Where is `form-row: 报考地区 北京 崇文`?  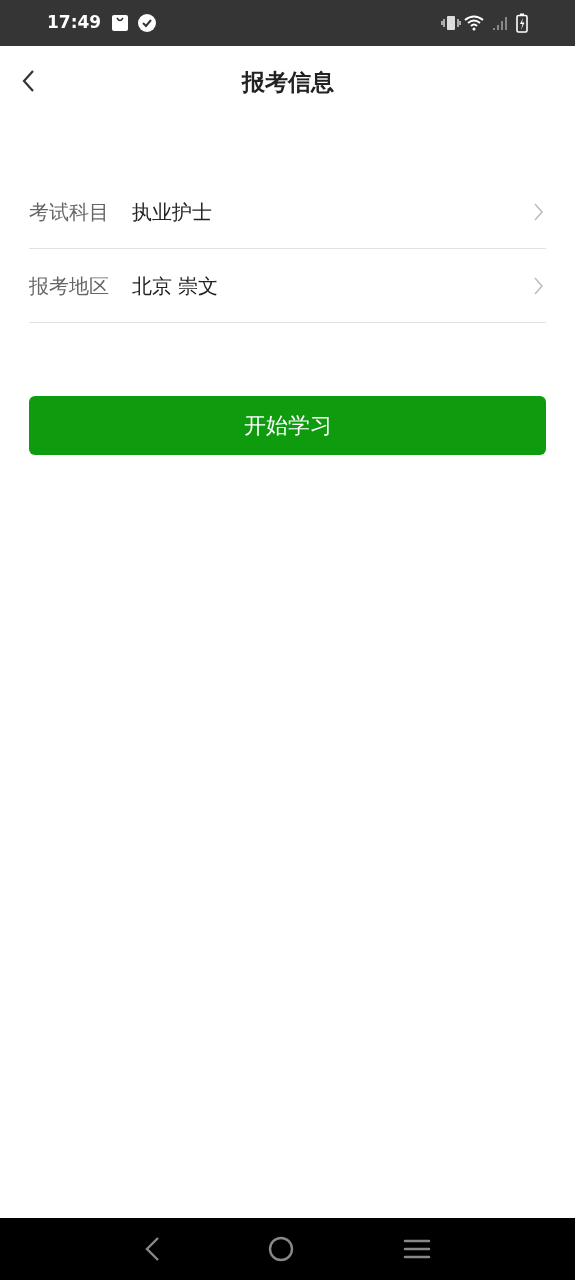
form-row: 报考地区 北京 崇文 is located at coordinates (287, 286).